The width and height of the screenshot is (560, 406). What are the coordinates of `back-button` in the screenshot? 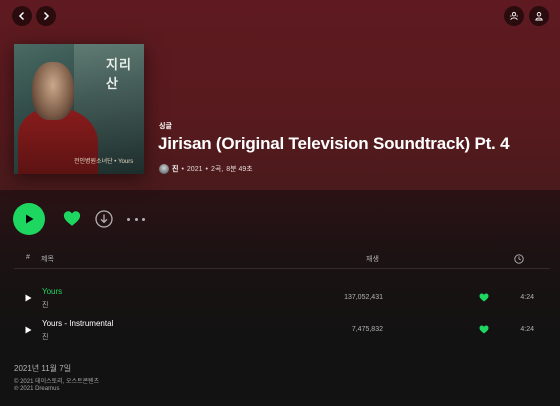 It's located at (22, 16).